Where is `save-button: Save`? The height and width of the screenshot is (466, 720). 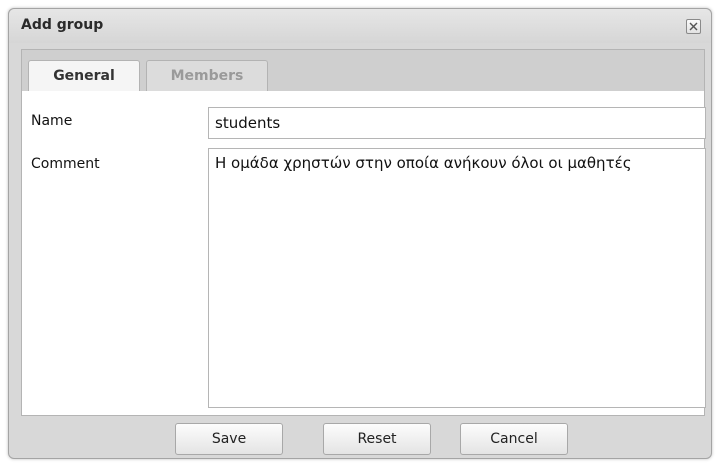
save-button: Save is located at coordinates (229, 439).